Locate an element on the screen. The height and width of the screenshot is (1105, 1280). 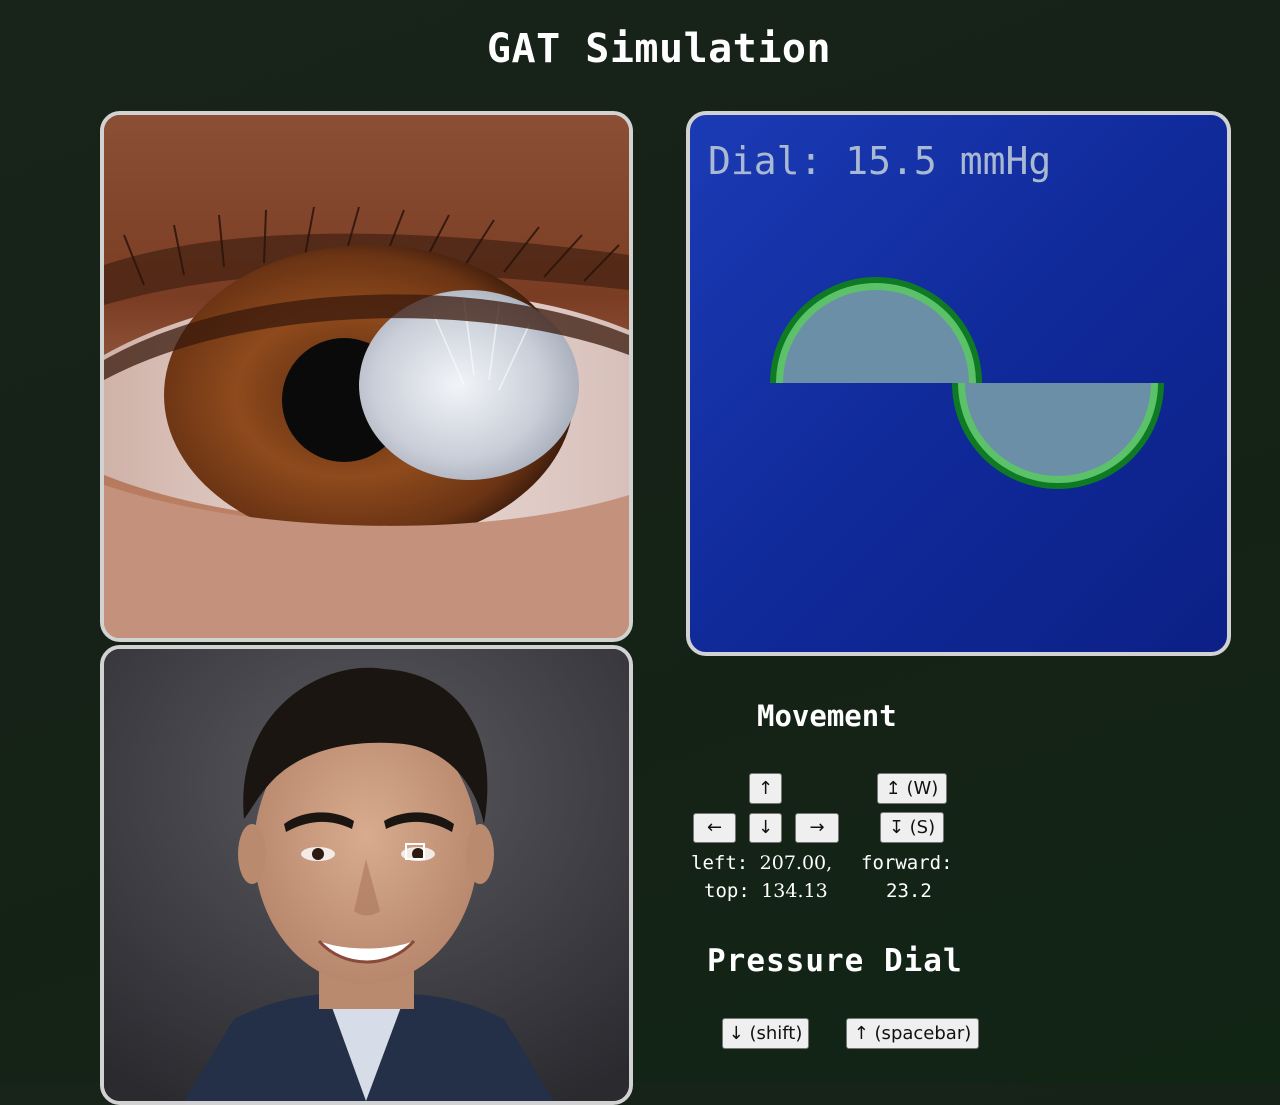
move-backward-button: ↧ (S) is located at coordinates (912, 827).